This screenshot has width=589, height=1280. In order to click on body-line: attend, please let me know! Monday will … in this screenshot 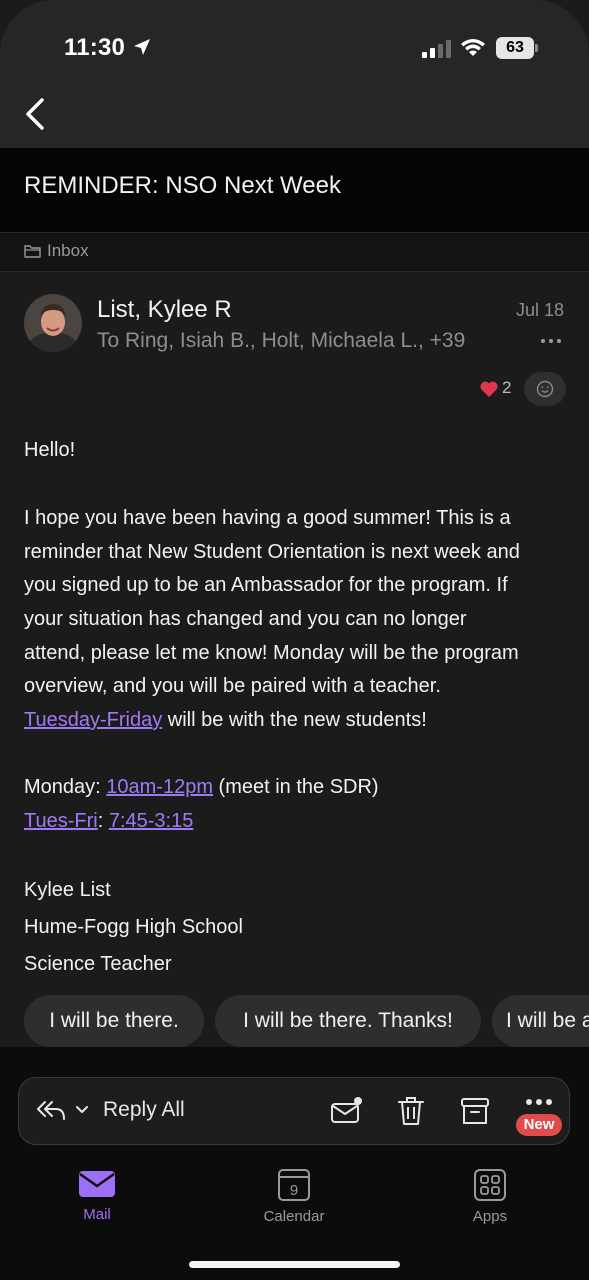, I will do `click(271, 653)`.